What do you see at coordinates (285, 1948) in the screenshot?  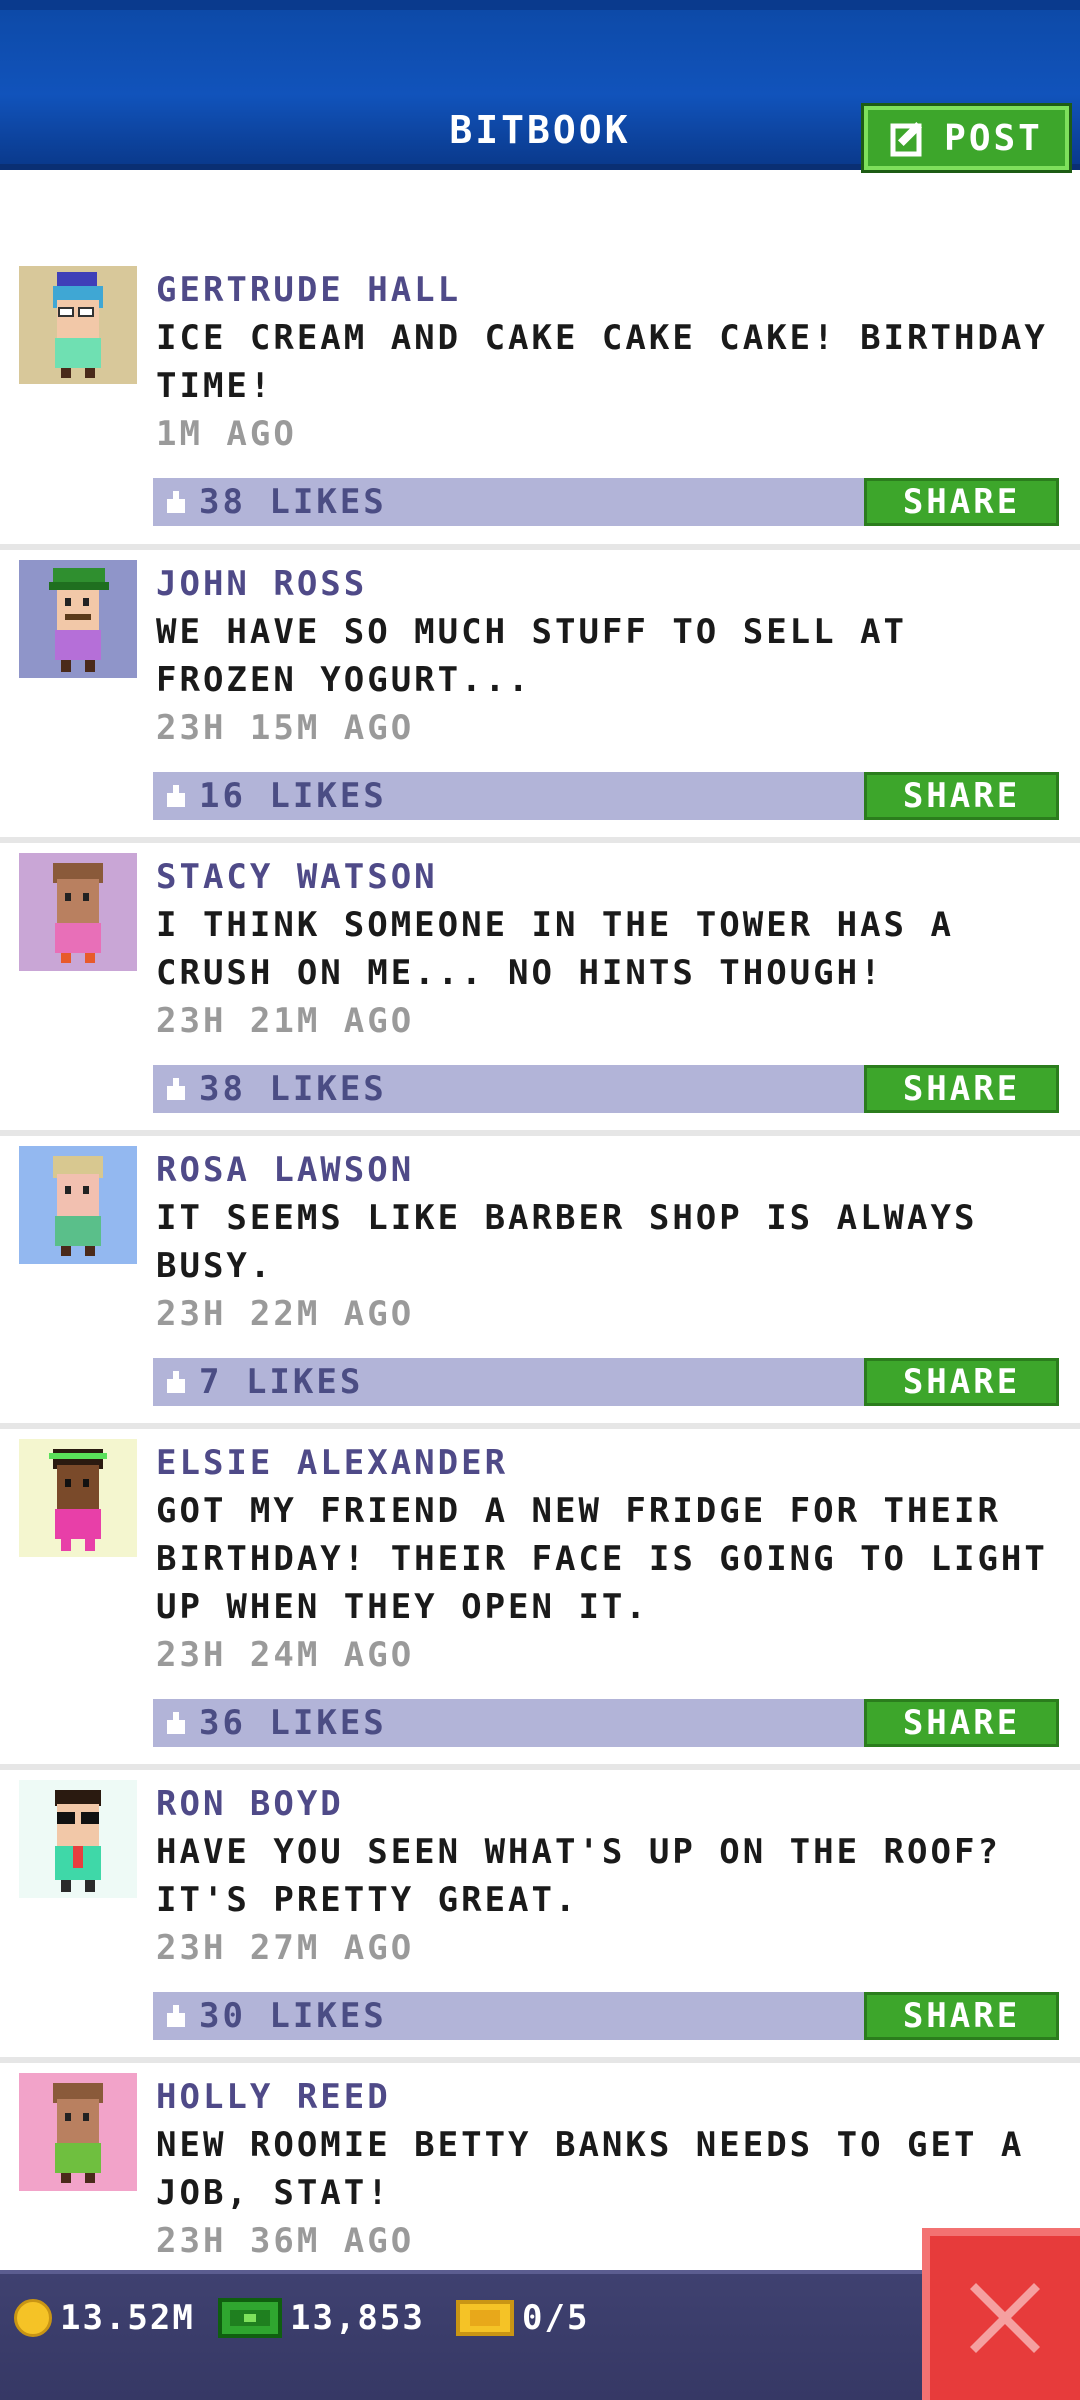 I see `post-time: 23H 27M AGO` at bounding box center [285, 1948].